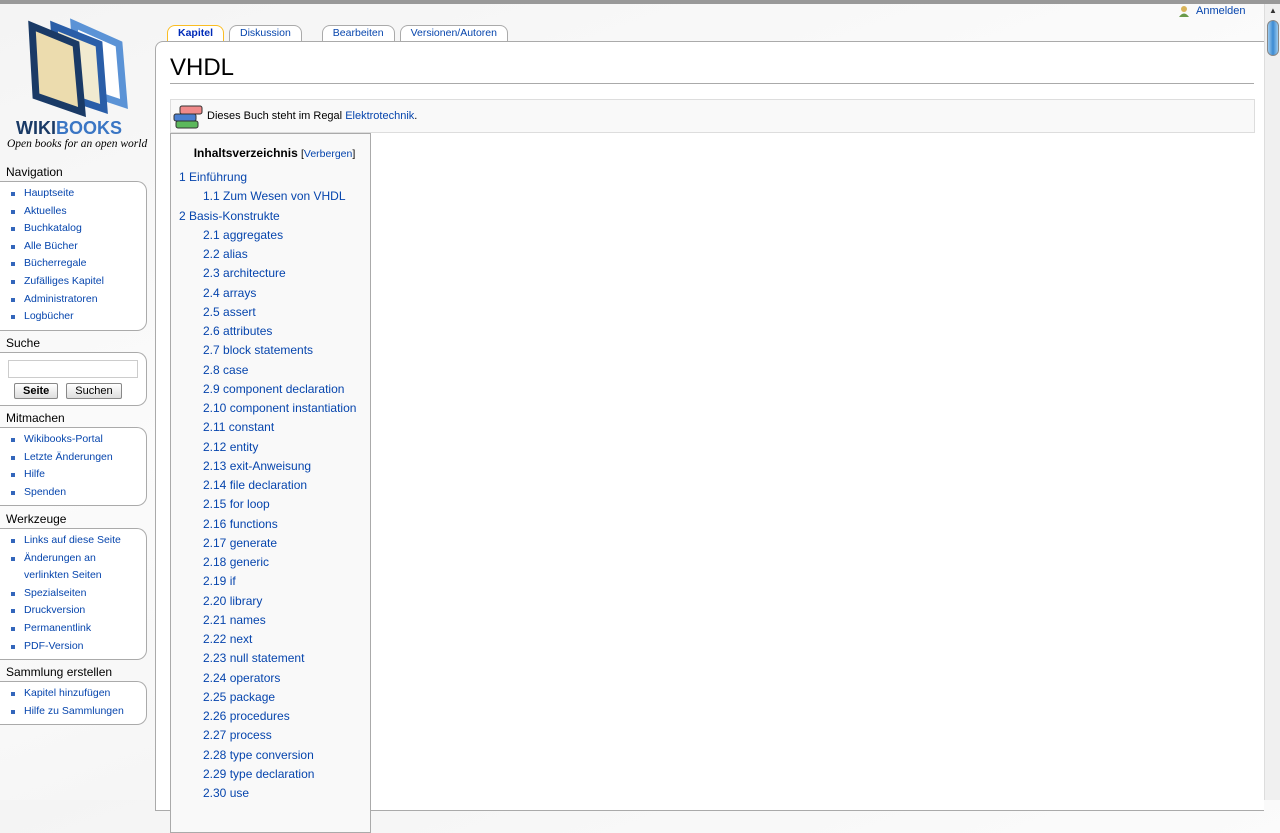 This screenshot has height=833, width=1280. I want to click on toc-link: 2.27 process, so click(237, 735).